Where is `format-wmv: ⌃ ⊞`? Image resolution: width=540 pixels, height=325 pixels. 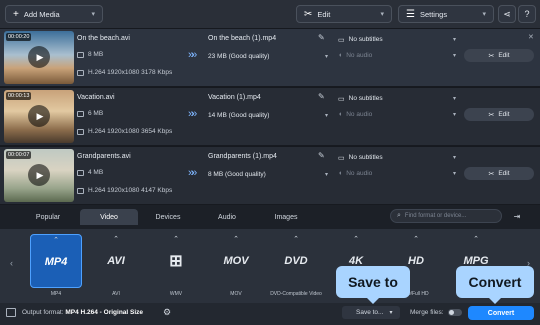
format-wmv: ⌃ ⊞ is located at coordinates (176, 261).